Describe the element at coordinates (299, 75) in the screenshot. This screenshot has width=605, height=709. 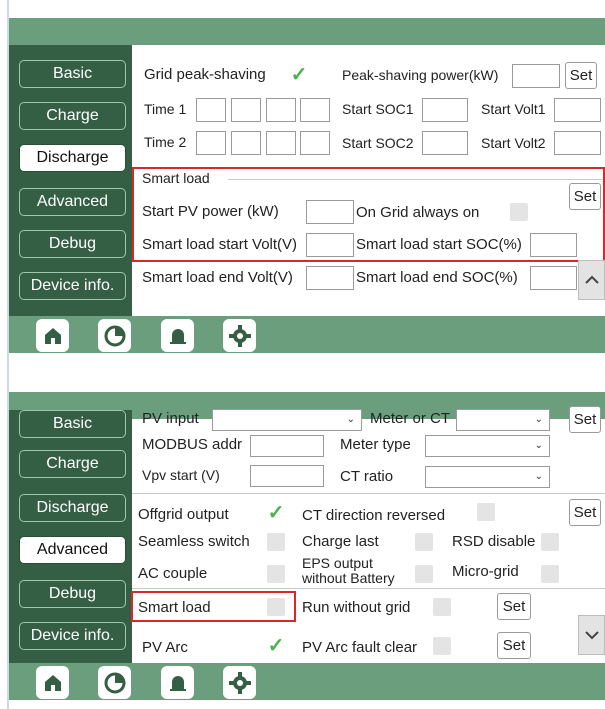
I see `grid-peak-shaving-checkbox: ✓` at that location.